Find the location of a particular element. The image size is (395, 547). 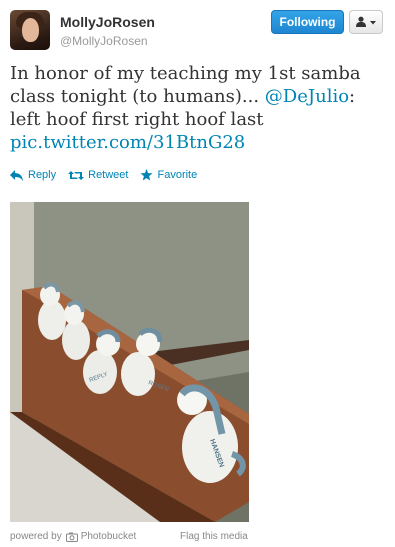

display-name: MollyJoRosen is located at coordinates (107, 22).